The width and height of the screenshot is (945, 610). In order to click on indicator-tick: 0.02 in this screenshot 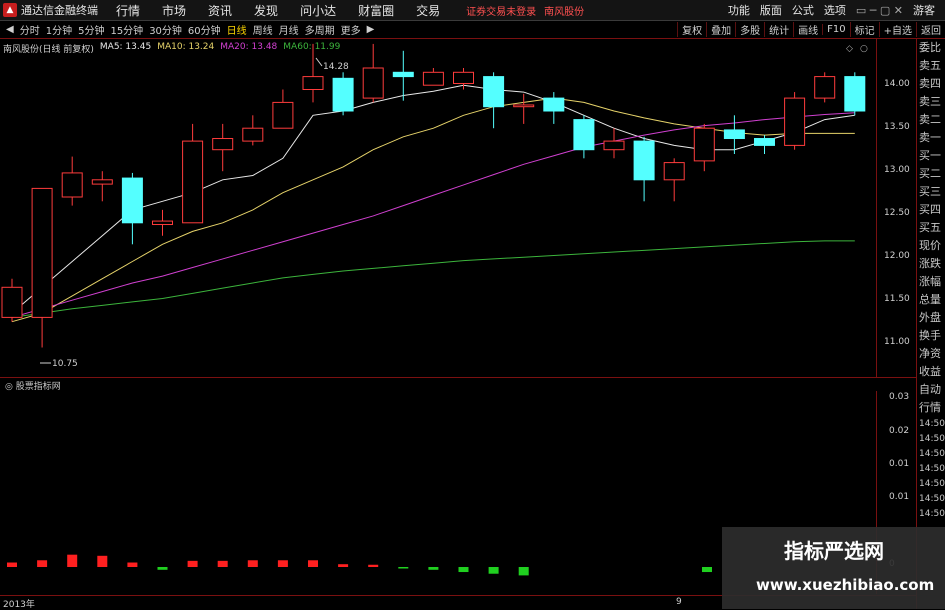, I will do `click(899, 431)`.